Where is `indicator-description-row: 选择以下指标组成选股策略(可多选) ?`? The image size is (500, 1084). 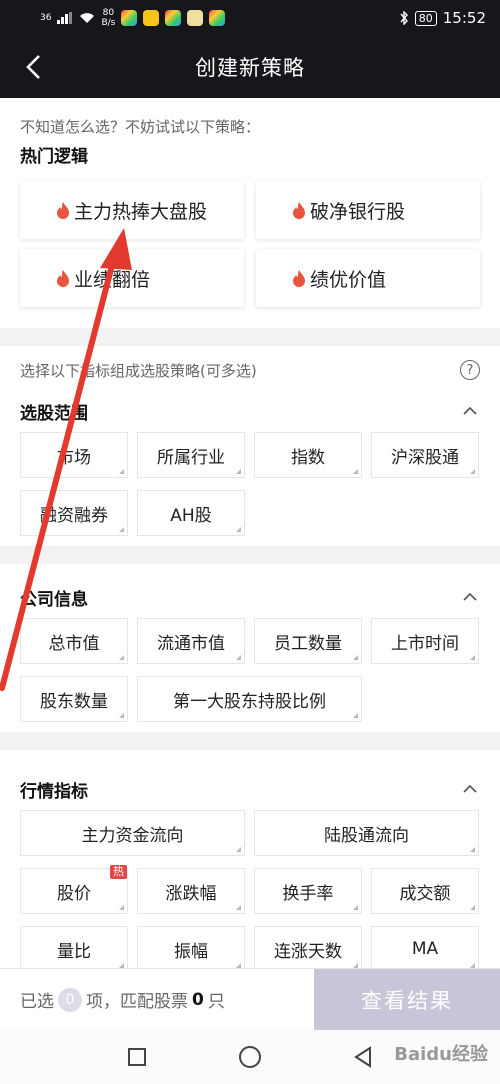
indicator-description-row: 选择以下指标组成选股策略(可多选) ? is located at coordinates (250, 370).